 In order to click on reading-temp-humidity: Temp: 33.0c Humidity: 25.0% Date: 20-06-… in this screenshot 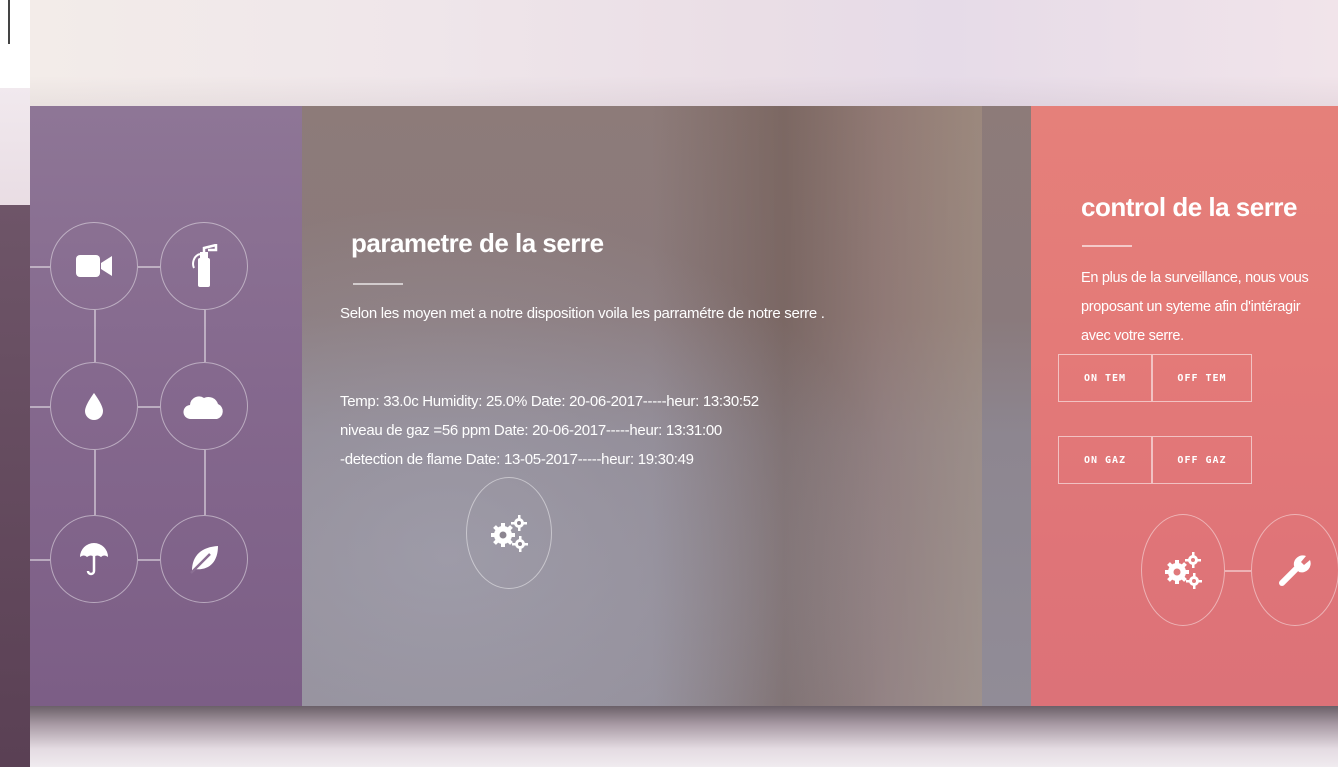, I will do `click(549, 401)`.